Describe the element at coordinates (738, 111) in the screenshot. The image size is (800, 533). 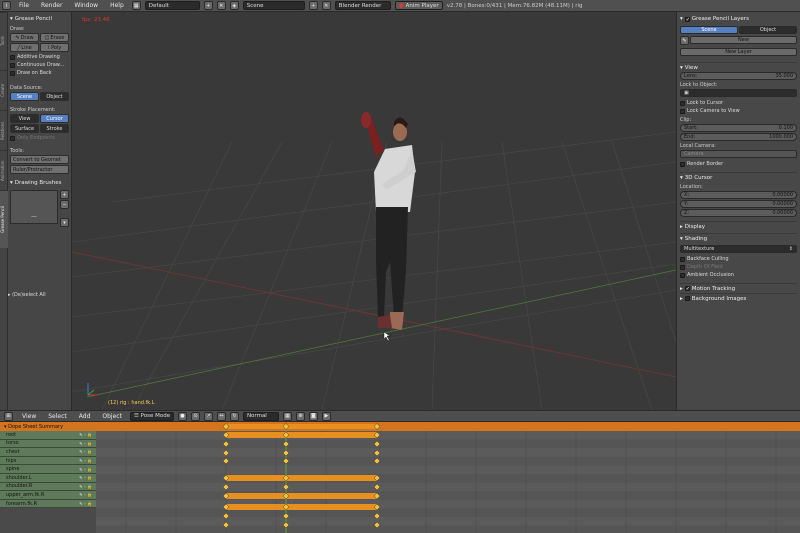
I see `lock-camera-checkbox: Lock Camera to View` at that location.